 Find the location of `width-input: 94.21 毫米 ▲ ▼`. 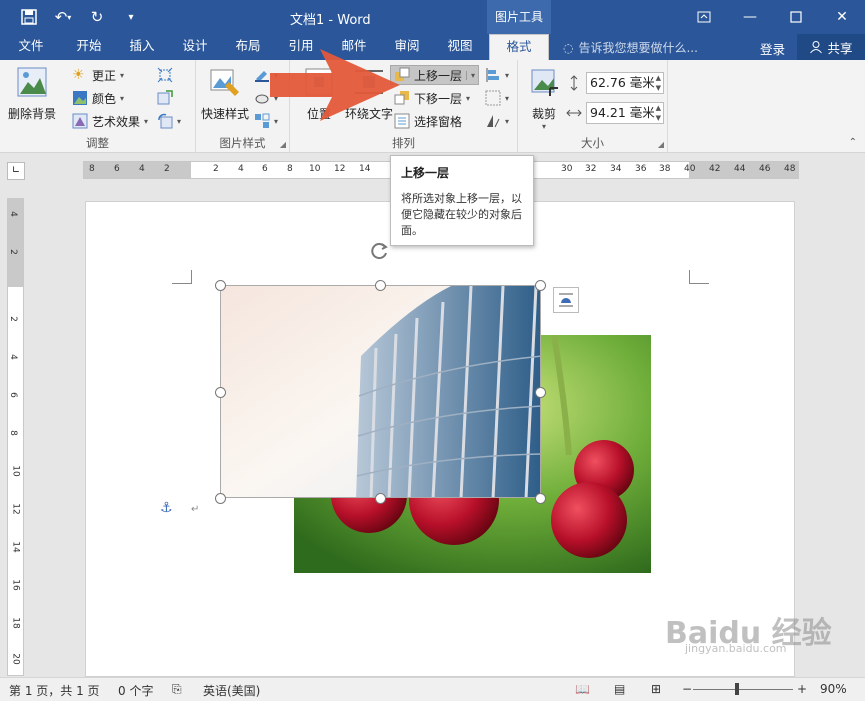

width-input: 94.21 毫米 ▲ ▼ is located at coordinates (625, 113).